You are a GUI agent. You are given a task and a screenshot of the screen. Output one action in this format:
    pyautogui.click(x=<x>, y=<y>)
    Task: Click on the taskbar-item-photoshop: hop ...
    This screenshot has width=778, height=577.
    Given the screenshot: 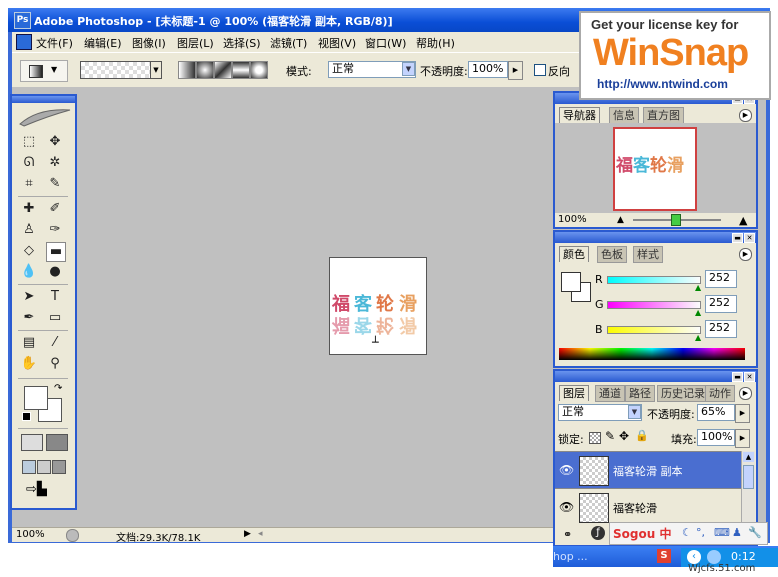 What is the action you would take?
    pyautogui.click(x=570, y=556)
    